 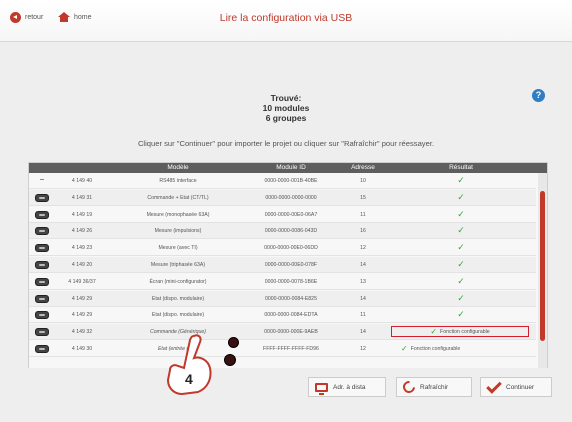 I want to click on configurable-function-result: ✓ Fonction configurable, so click(x=430, y=348).